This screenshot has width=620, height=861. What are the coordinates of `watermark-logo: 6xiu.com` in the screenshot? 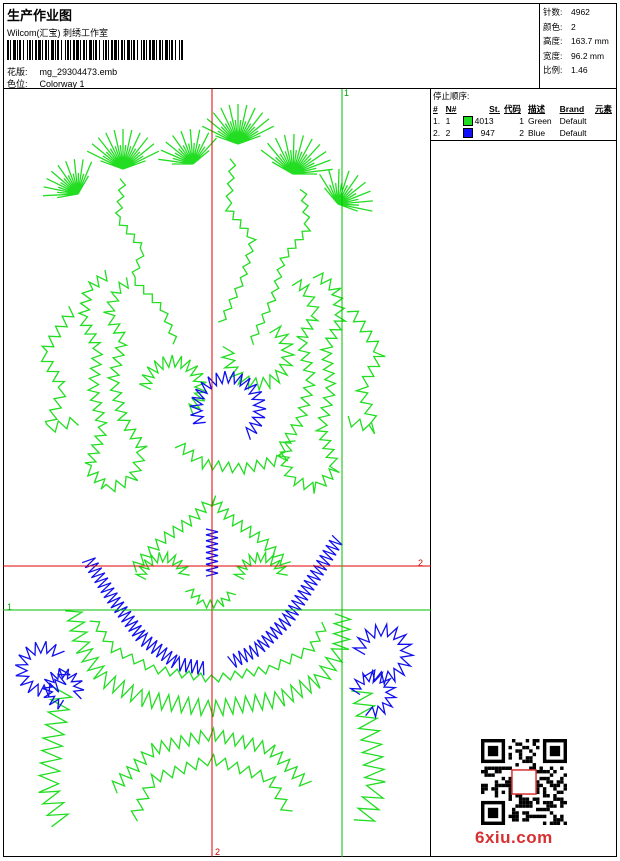 It's located at (514, 837).